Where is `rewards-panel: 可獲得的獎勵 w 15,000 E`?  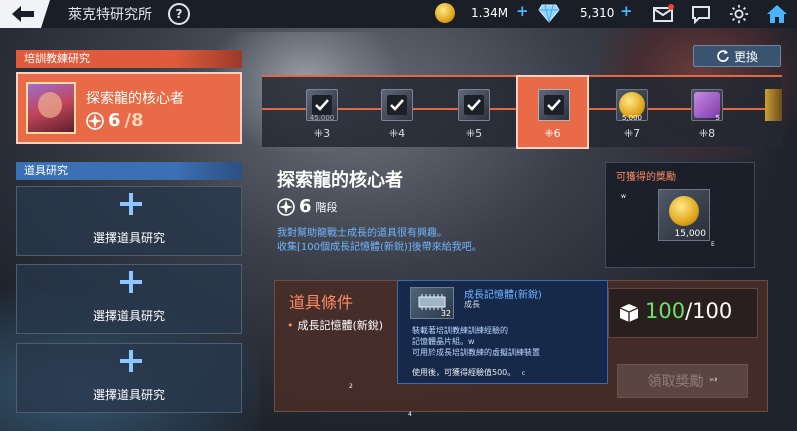
rewards-panel: 可獲得的獎勵 w 15,000 E is located at coordinates (680, 215).